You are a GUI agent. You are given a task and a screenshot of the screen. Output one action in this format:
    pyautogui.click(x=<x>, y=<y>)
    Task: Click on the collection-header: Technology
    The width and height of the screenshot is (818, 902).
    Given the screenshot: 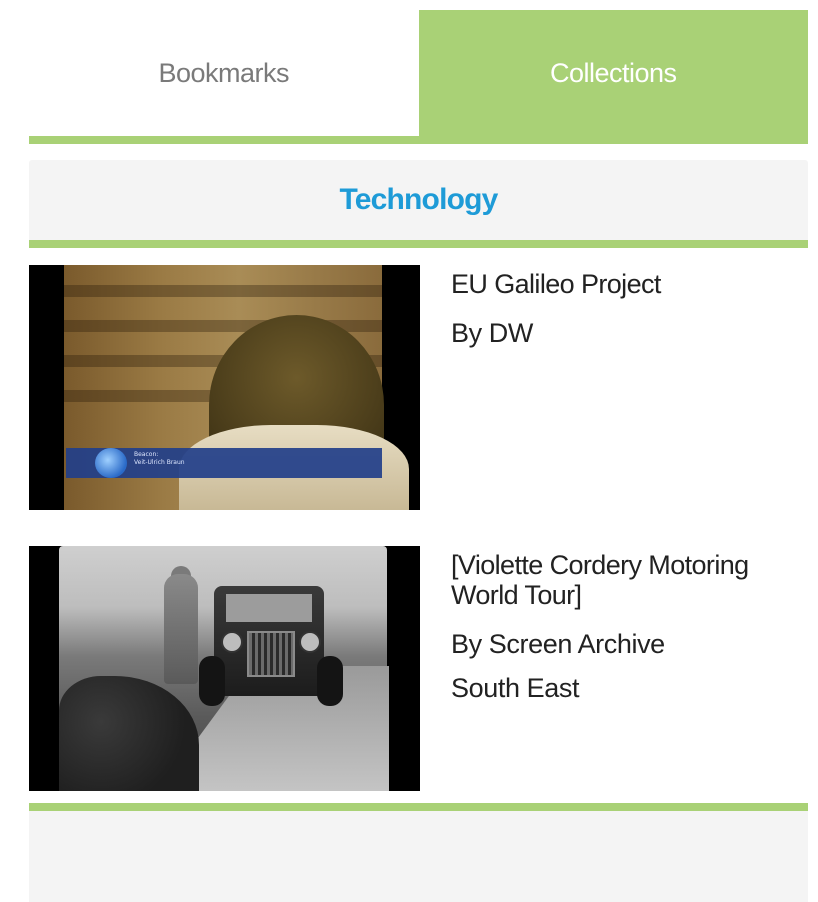 What is the action you would take?
    pyautogui.click(x=418, y=204)
    